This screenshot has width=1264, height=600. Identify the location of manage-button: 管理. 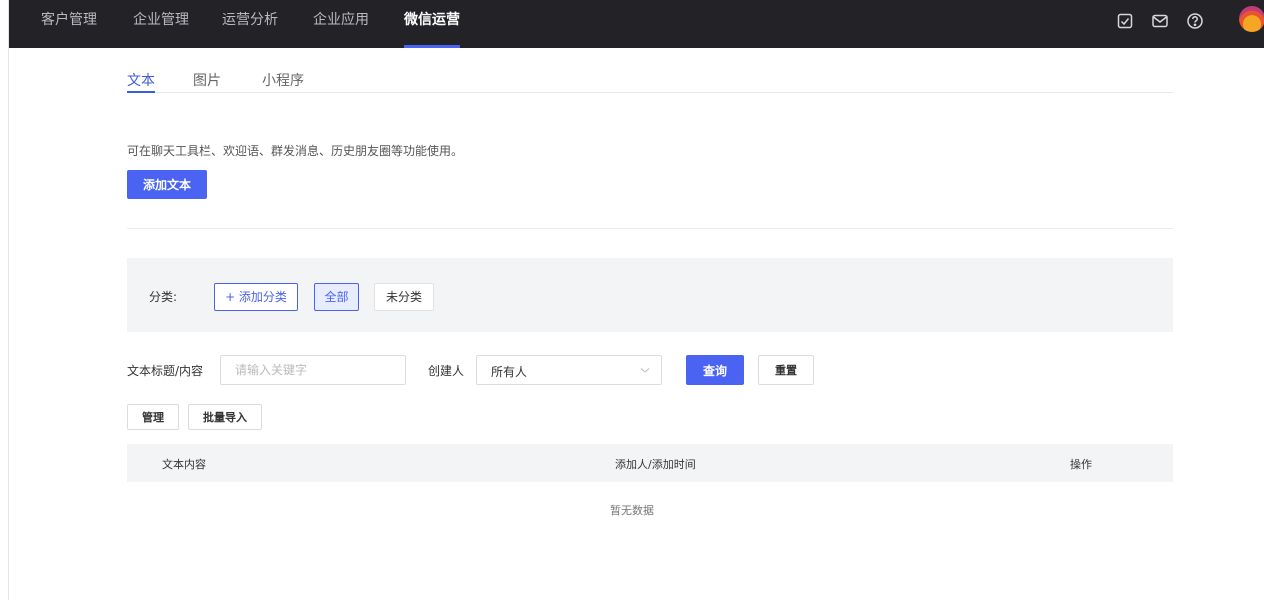
(153, 417).